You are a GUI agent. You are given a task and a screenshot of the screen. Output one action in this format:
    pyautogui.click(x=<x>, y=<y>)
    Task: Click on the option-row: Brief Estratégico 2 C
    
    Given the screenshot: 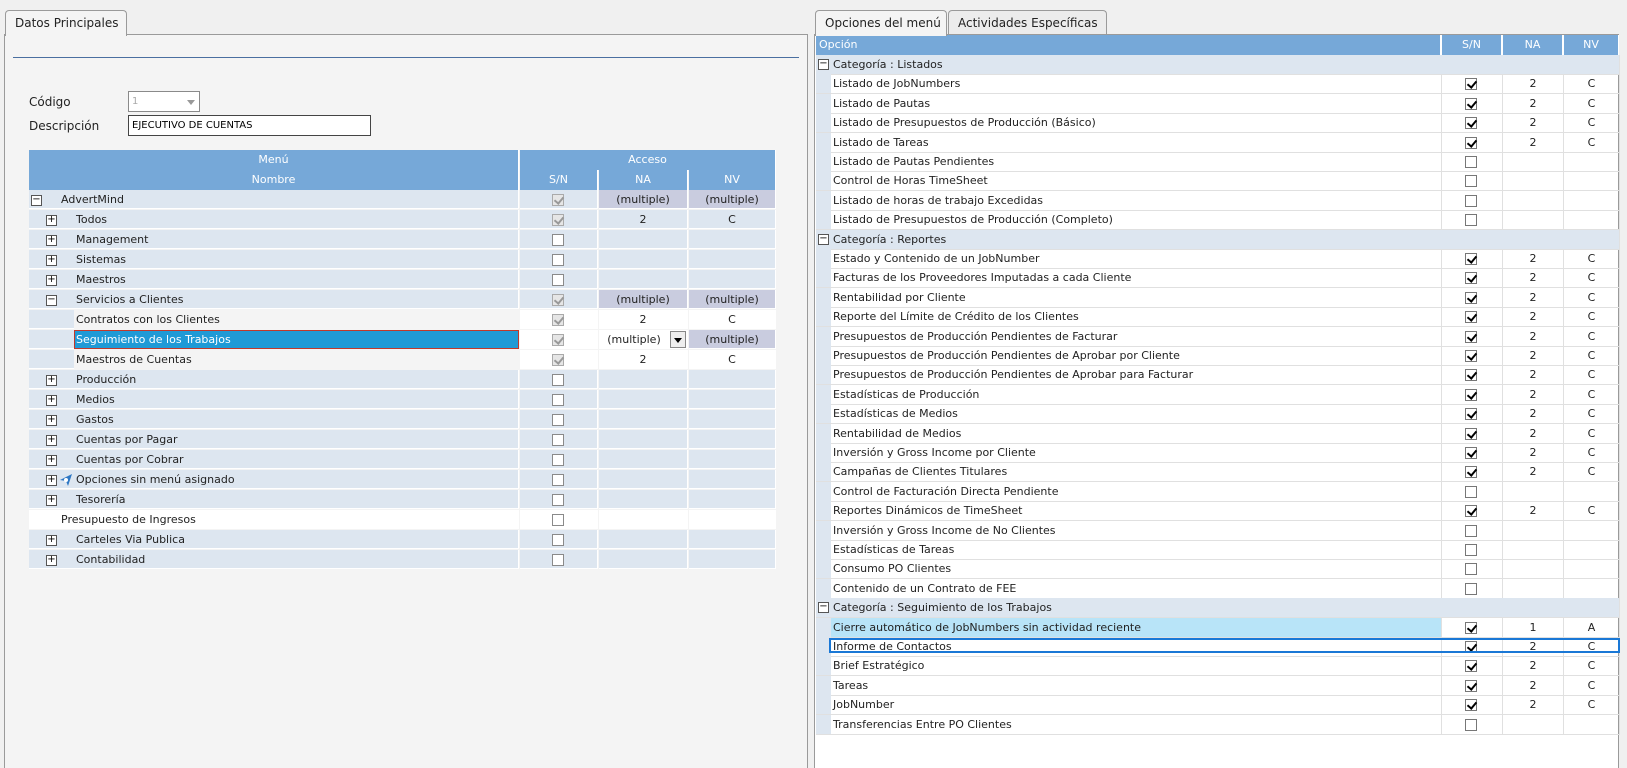 What is the action you would take?
    pyautogui.click(x=1218, y=666)
    